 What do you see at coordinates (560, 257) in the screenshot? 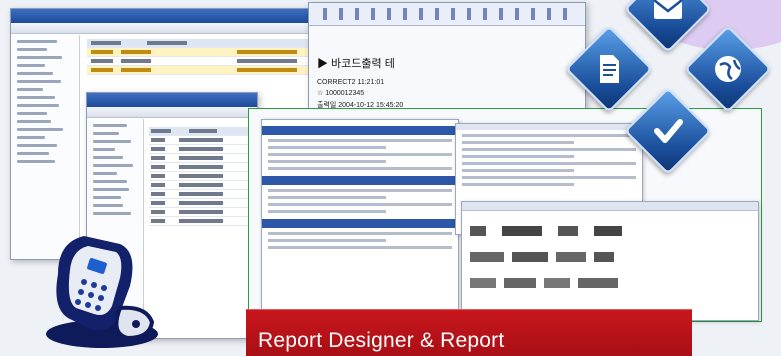
I see `barcode-label-grid` at bounding box center [560, 257].